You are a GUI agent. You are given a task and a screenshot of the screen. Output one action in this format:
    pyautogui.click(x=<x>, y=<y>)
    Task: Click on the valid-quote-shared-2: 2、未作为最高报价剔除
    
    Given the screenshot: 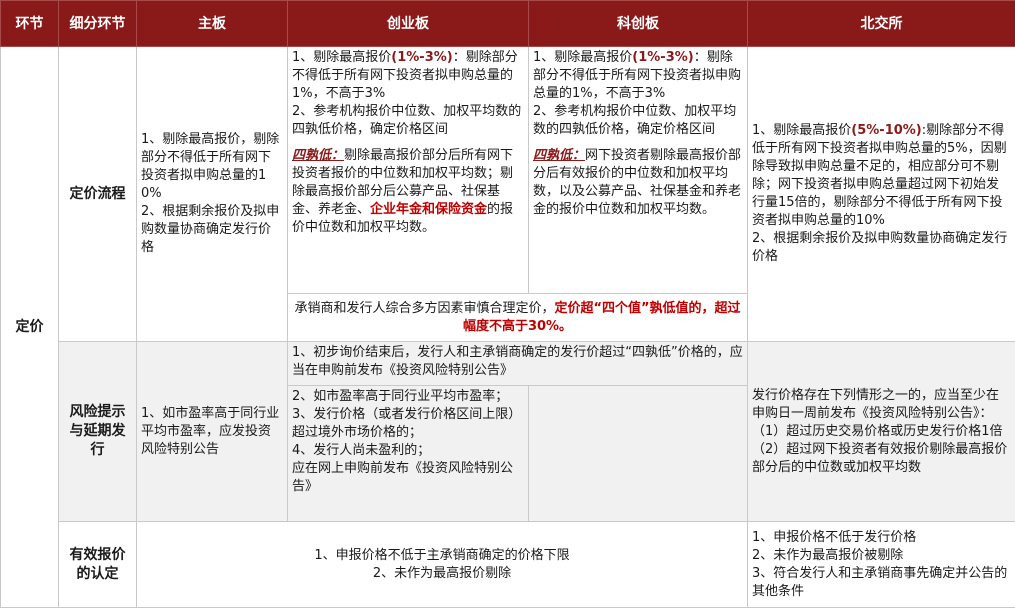 What is the action you would take?
    pyautogui.click(x=442, y=573)
    